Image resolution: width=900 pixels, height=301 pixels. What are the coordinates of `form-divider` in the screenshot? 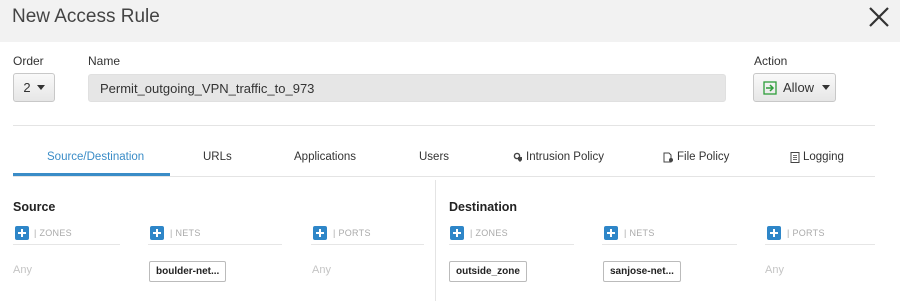 It's located at (444, 125).